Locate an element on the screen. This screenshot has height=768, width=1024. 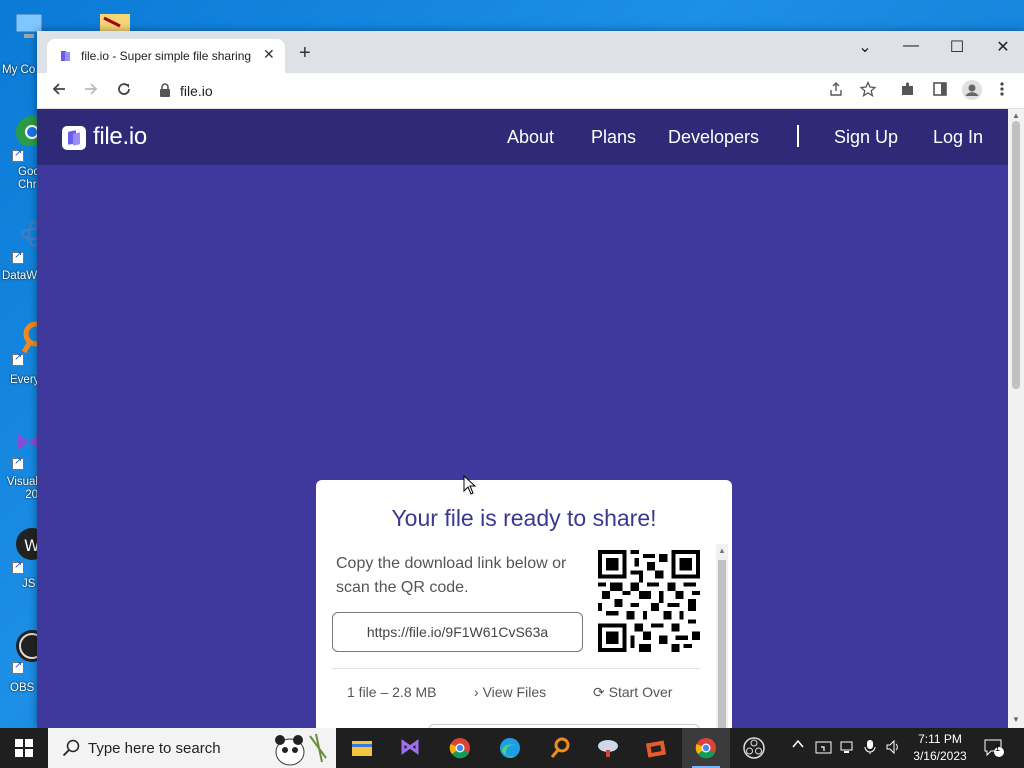
page-scrollbar: ▲ ▼ is located at coordinates (1016, 418).